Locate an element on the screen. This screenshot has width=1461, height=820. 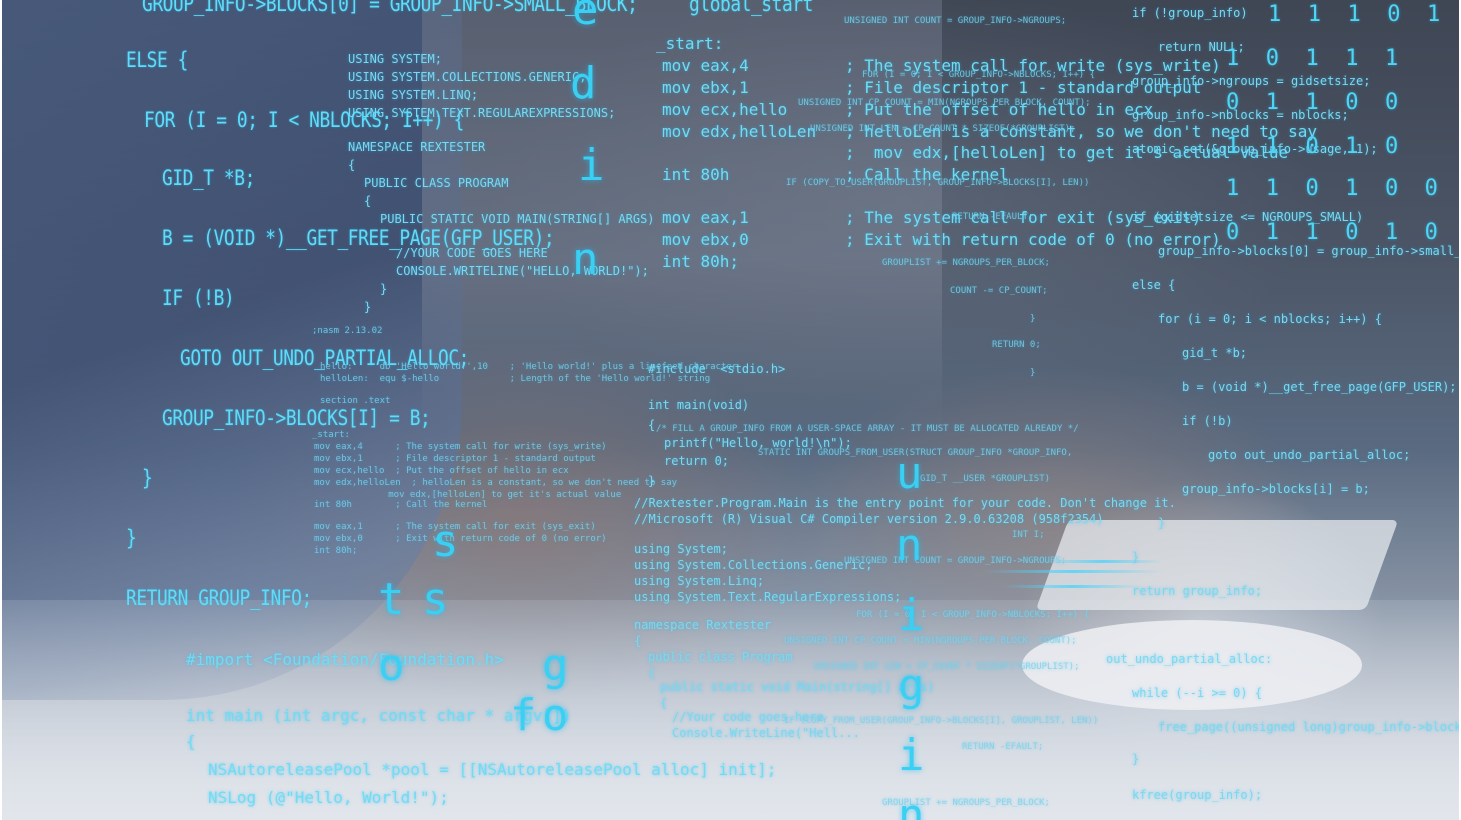
binary-row: 1 1 0 1 0 is located at coordinates (1312, 146).